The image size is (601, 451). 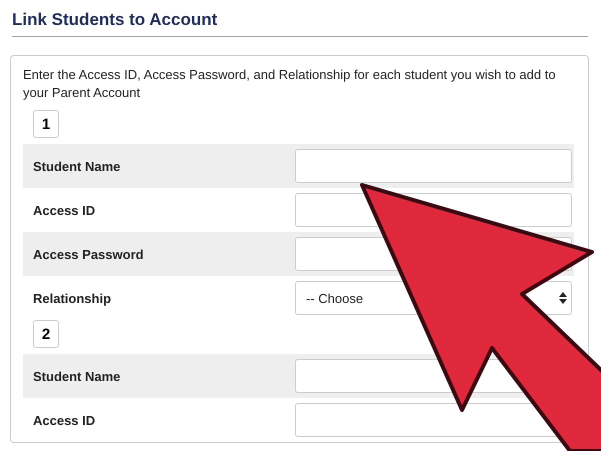 What do you see at coordinates (290, 84) in the screenshot?
I see `instructions-text: Enter the Access ID, Access Password, and Relationship for each student you wish to add to your Parent Account` at bounding box center [290, 84].